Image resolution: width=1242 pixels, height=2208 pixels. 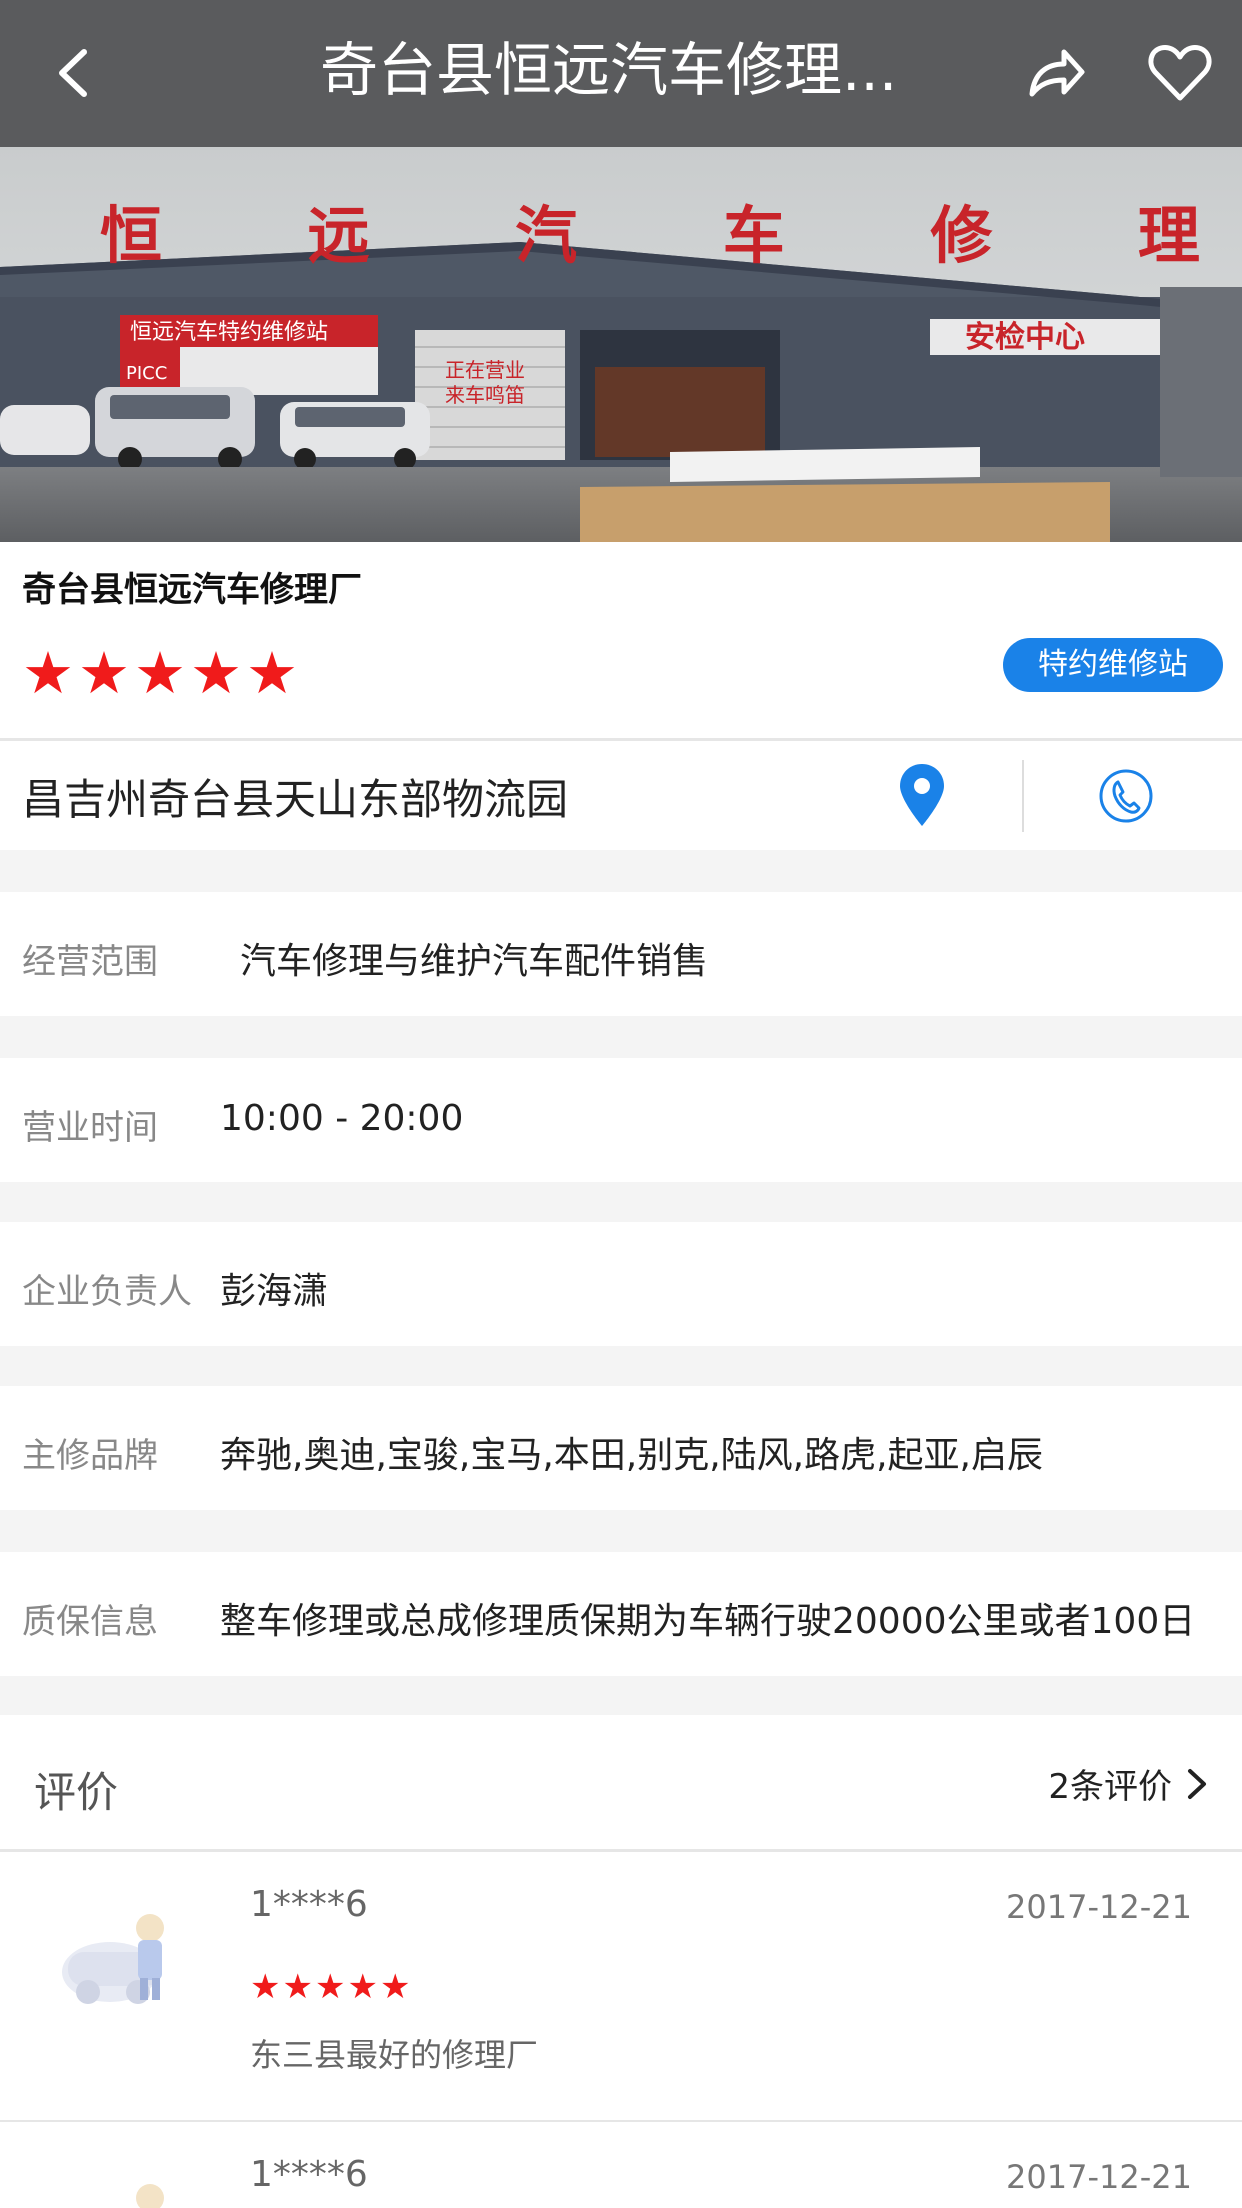 I want to click on info-label: 质保信息, so click(x=90, y=1622).